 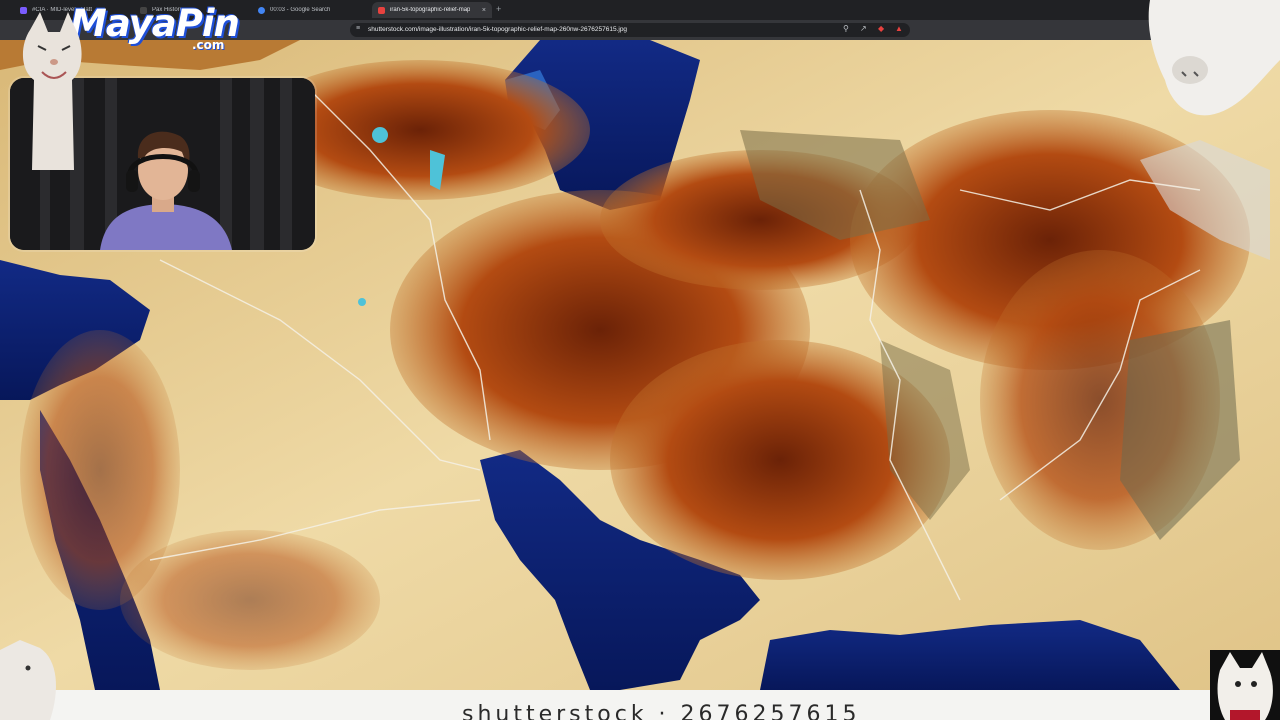 What do you see at coordinates (498, 9) in the screenshot?
I see `new-tab-button: +` at bounding box center [498, 9].